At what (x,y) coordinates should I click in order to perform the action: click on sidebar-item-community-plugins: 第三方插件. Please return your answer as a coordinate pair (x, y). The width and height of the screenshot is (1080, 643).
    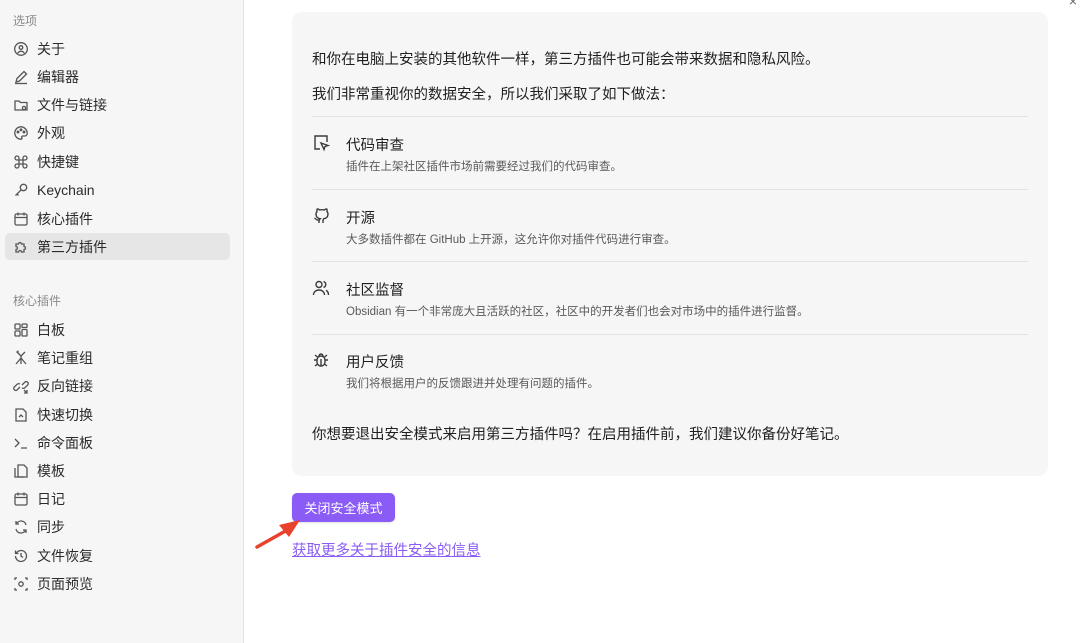
    Looking at the image, I should click on (117, 246).